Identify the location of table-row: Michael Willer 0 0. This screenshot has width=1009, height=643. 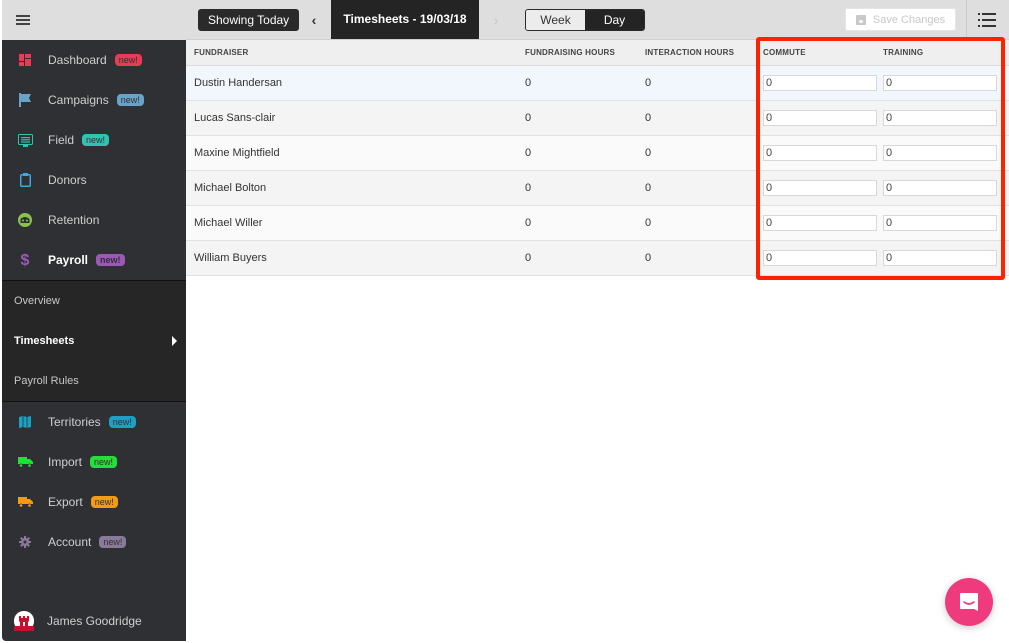
(597, 223).